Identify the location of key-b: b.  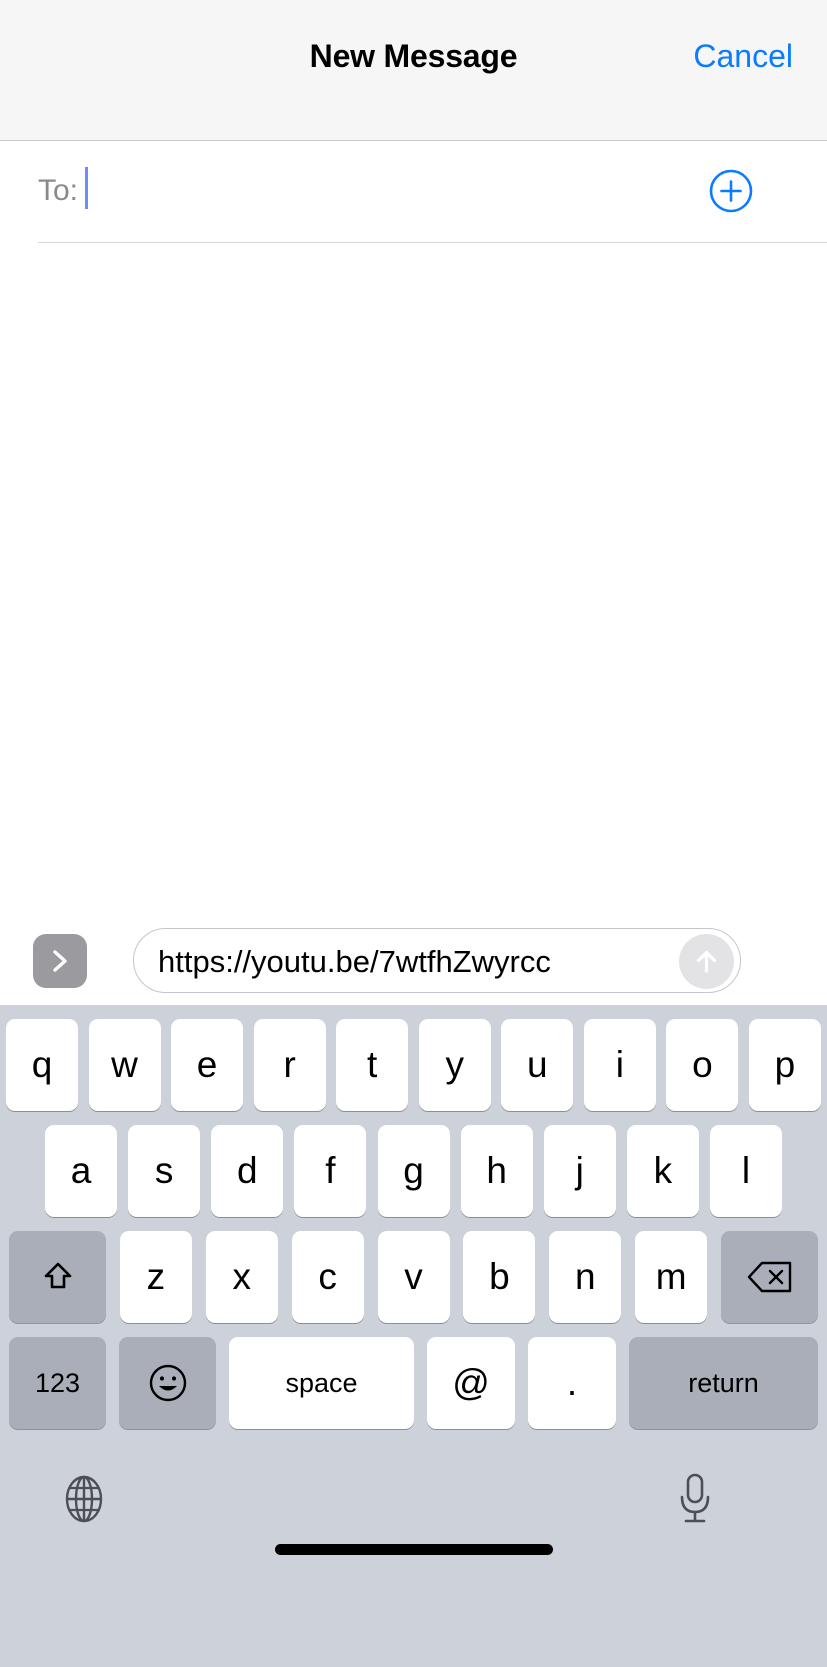
(499, 1277).